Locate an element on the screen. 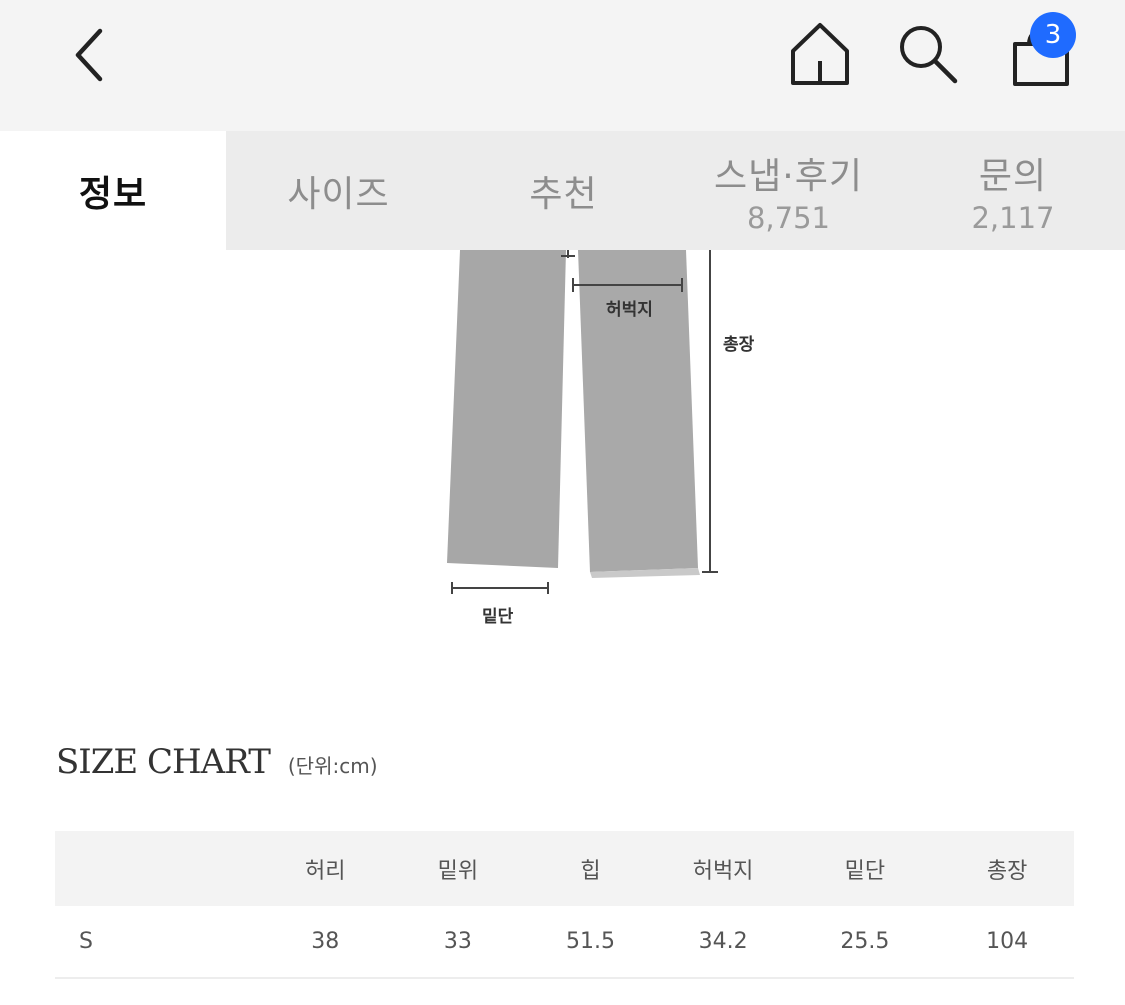 Image resolution: width=1125 pixels, height=1005 pixels. product-tabs: 정보 사이즈 추천 스냅·후기 8,751 문의 2,117 is located at coordinates (562, 190).